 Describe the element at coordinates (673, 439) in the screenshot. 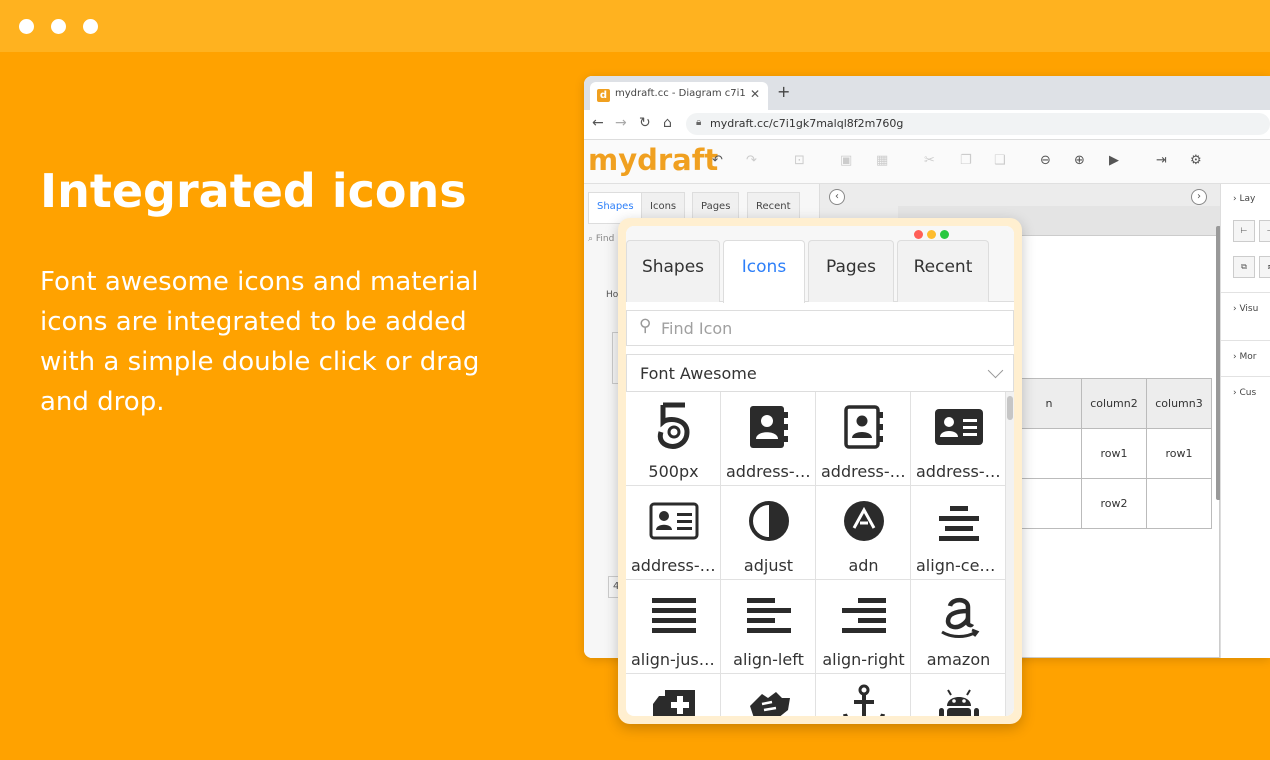

I see `icon-tile-500px: 500px` at that location.